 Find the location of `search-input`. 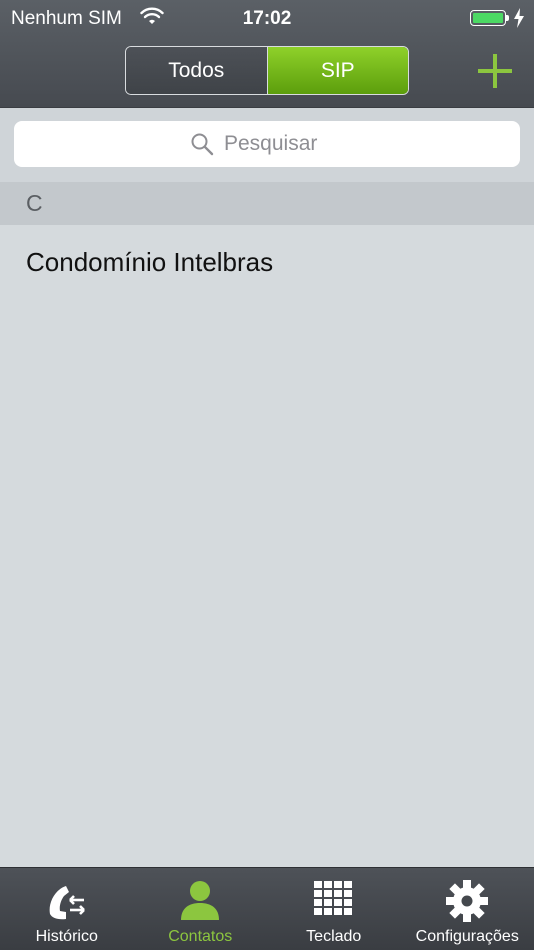

search-input is located at coordinates (284, 144).